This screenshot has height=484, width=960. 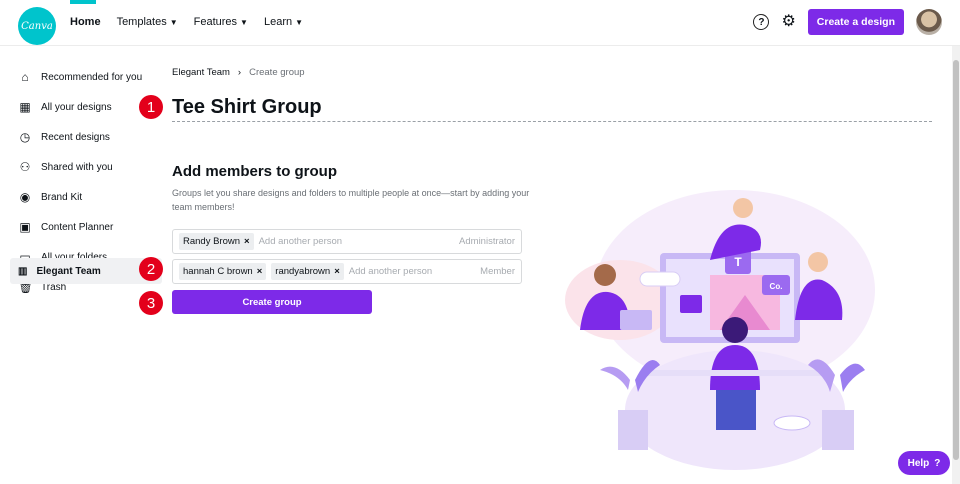 What do you see at coordinates (25, 167) in the screenshot?
I see `people-icon: ⚇` at bounding box center [25, 167].